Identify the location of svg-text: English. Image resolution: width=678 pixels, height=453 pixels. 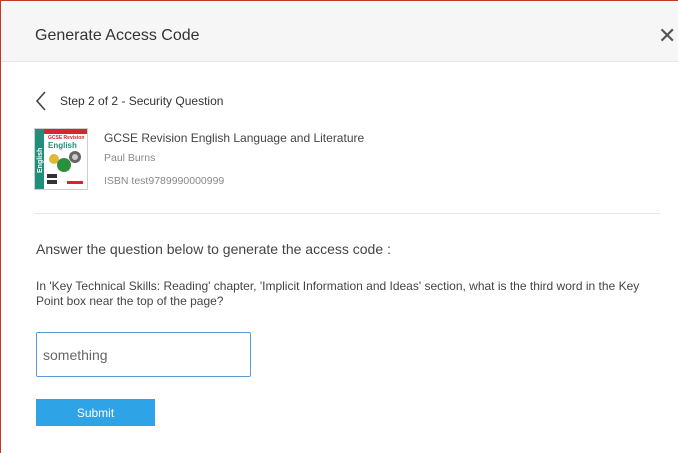
(40, 160).